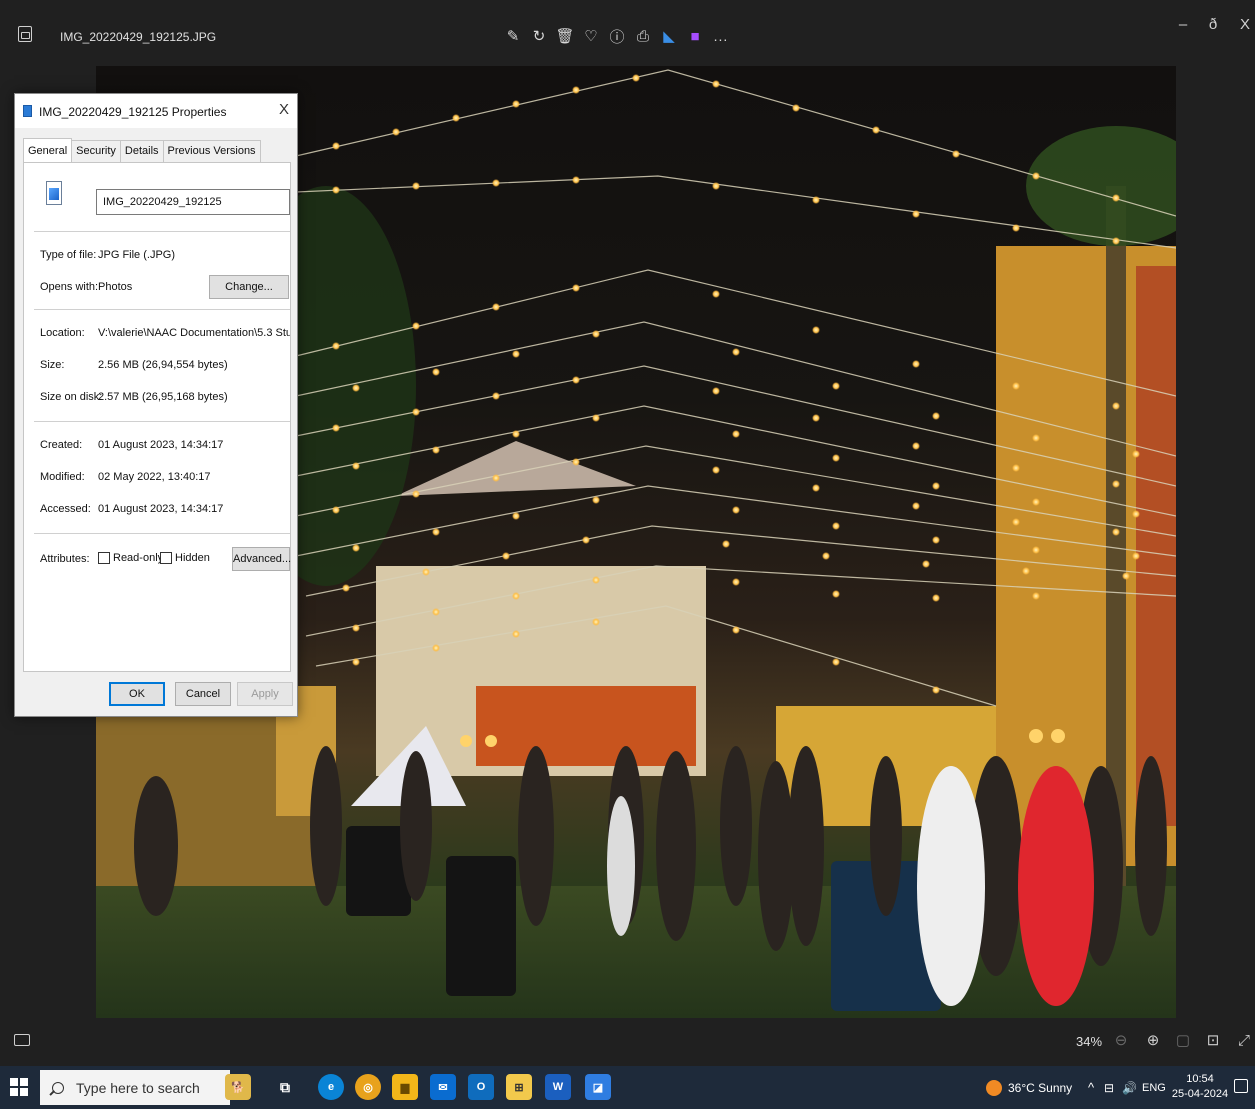 This screenshot has height=1109, width=1255. Describe the element at coordinates (163, 397) in the screenshot. I see `size-on-disk-value: 2.57 MB (26,95,168 bytes)` at that location.